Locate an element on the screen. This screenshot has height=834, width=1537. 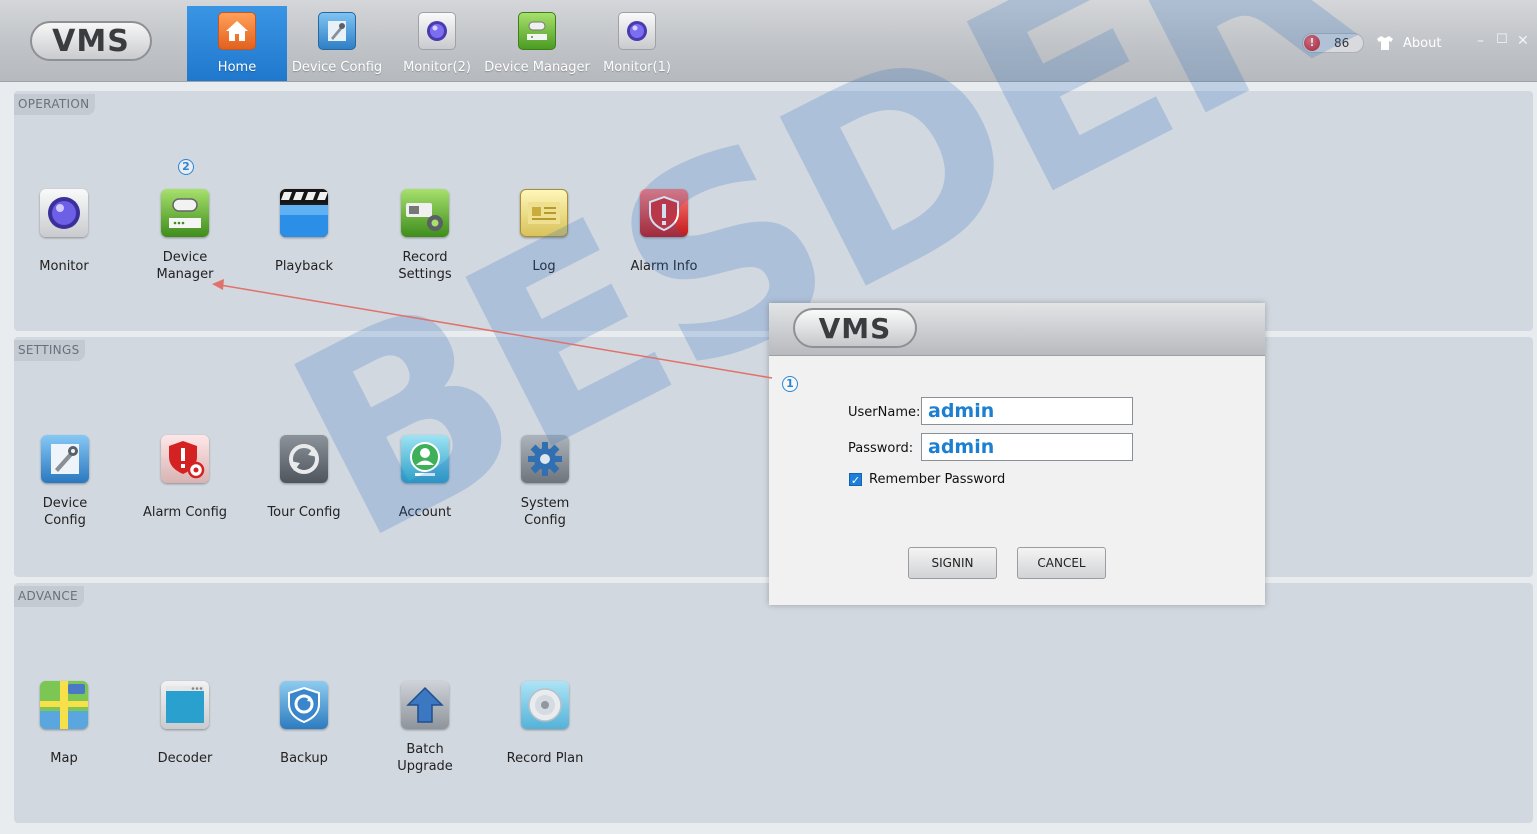
alarm-config-icon is located at coordinates (185, 459).